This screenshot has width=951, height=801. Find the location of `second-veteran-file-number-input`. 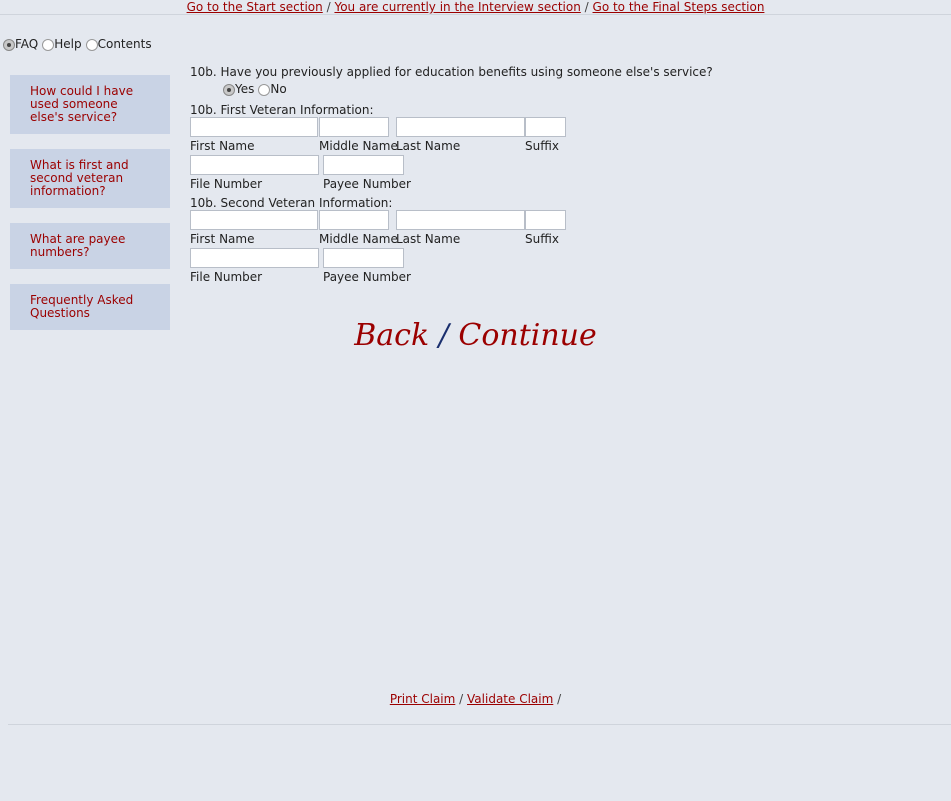

second-veteran-file-number-input is located at coordinates (254, 258).